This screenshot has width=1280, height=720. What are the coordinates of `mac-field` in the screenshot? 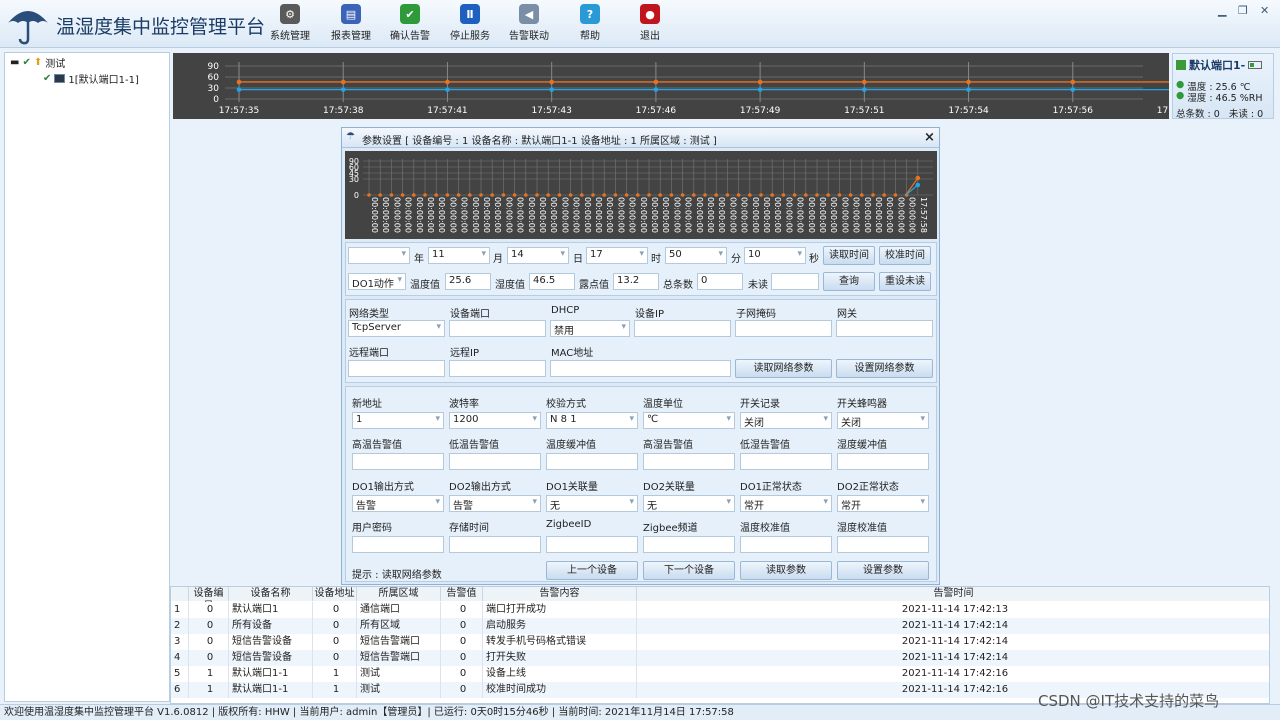 It's located at (640, 368).